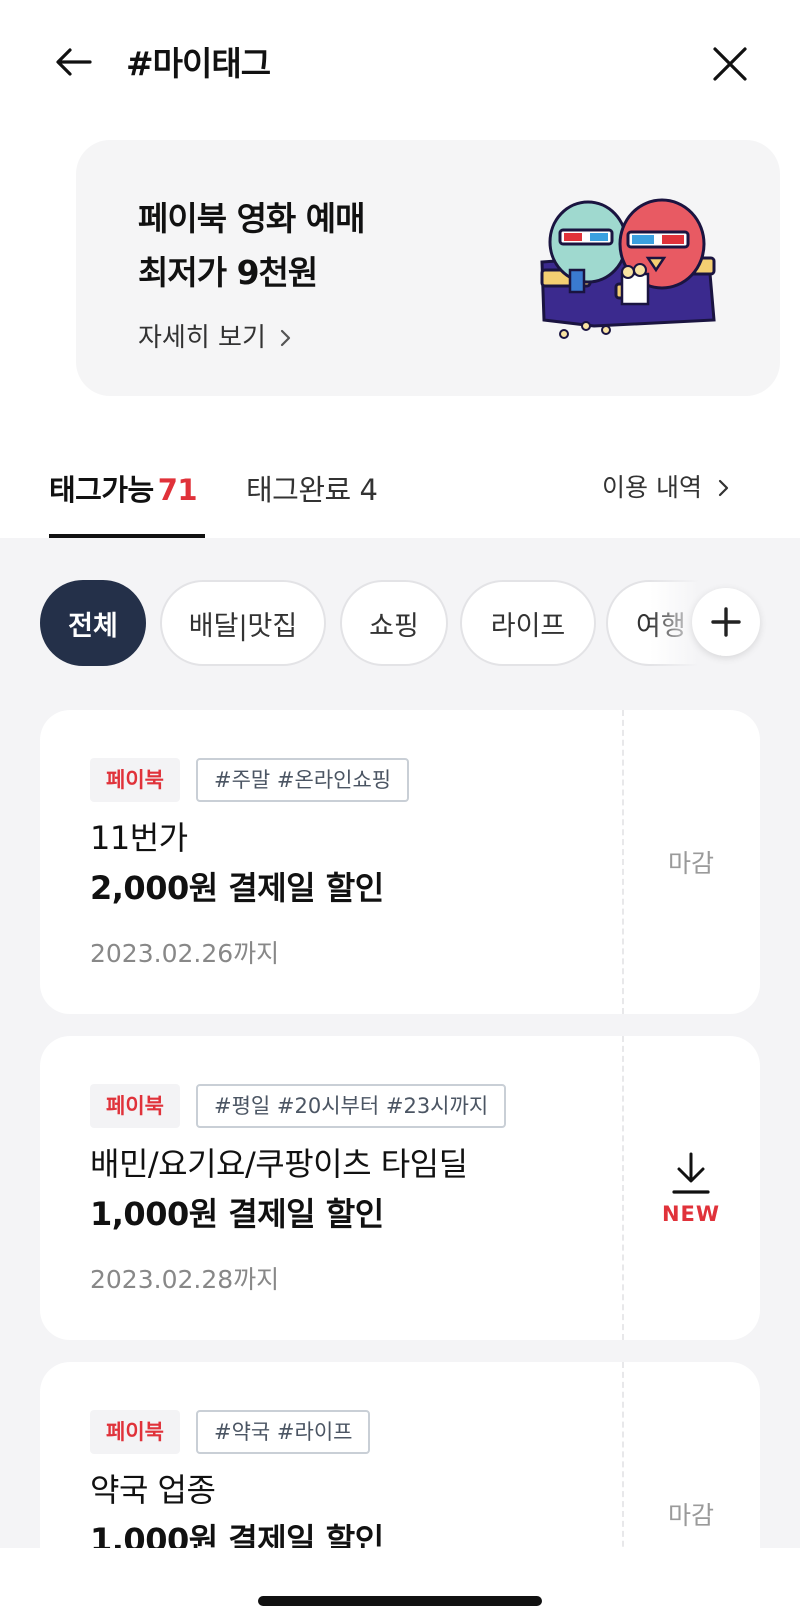 The width and height of the screenshot is (800, 1620). Describe the element at coordinates (251, 218) in the screenshot. I see `banner-title-line1: 페이북 영화 예매` at that location.